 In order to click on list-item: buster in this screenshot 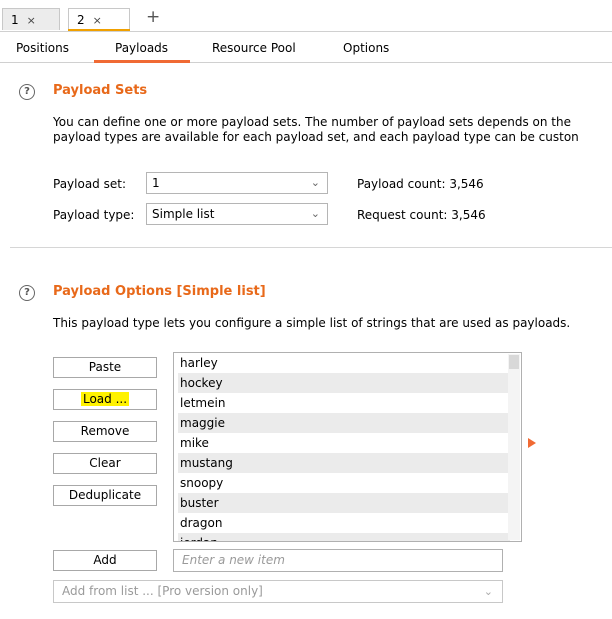, I will do `click(344, 503)`.